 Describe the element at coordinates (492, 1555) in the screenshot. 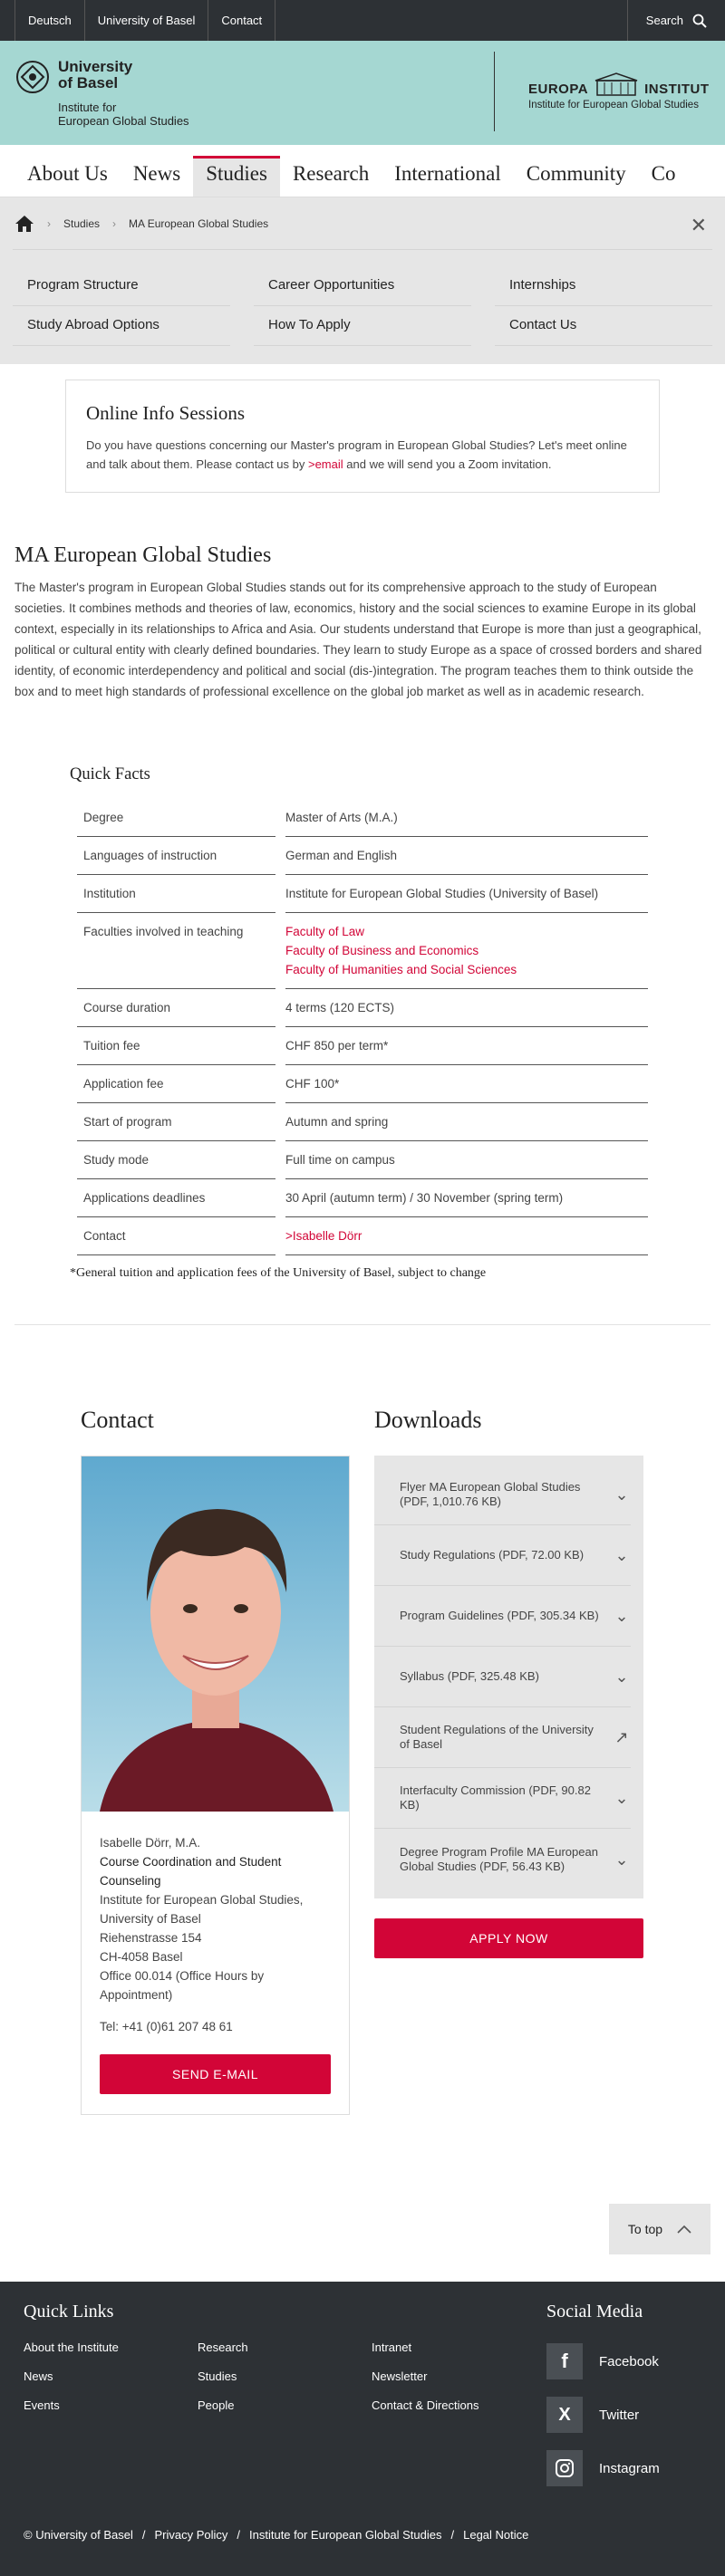

I see `download-label: Study Regulations (PDF, 72.00 KB)` at that location.